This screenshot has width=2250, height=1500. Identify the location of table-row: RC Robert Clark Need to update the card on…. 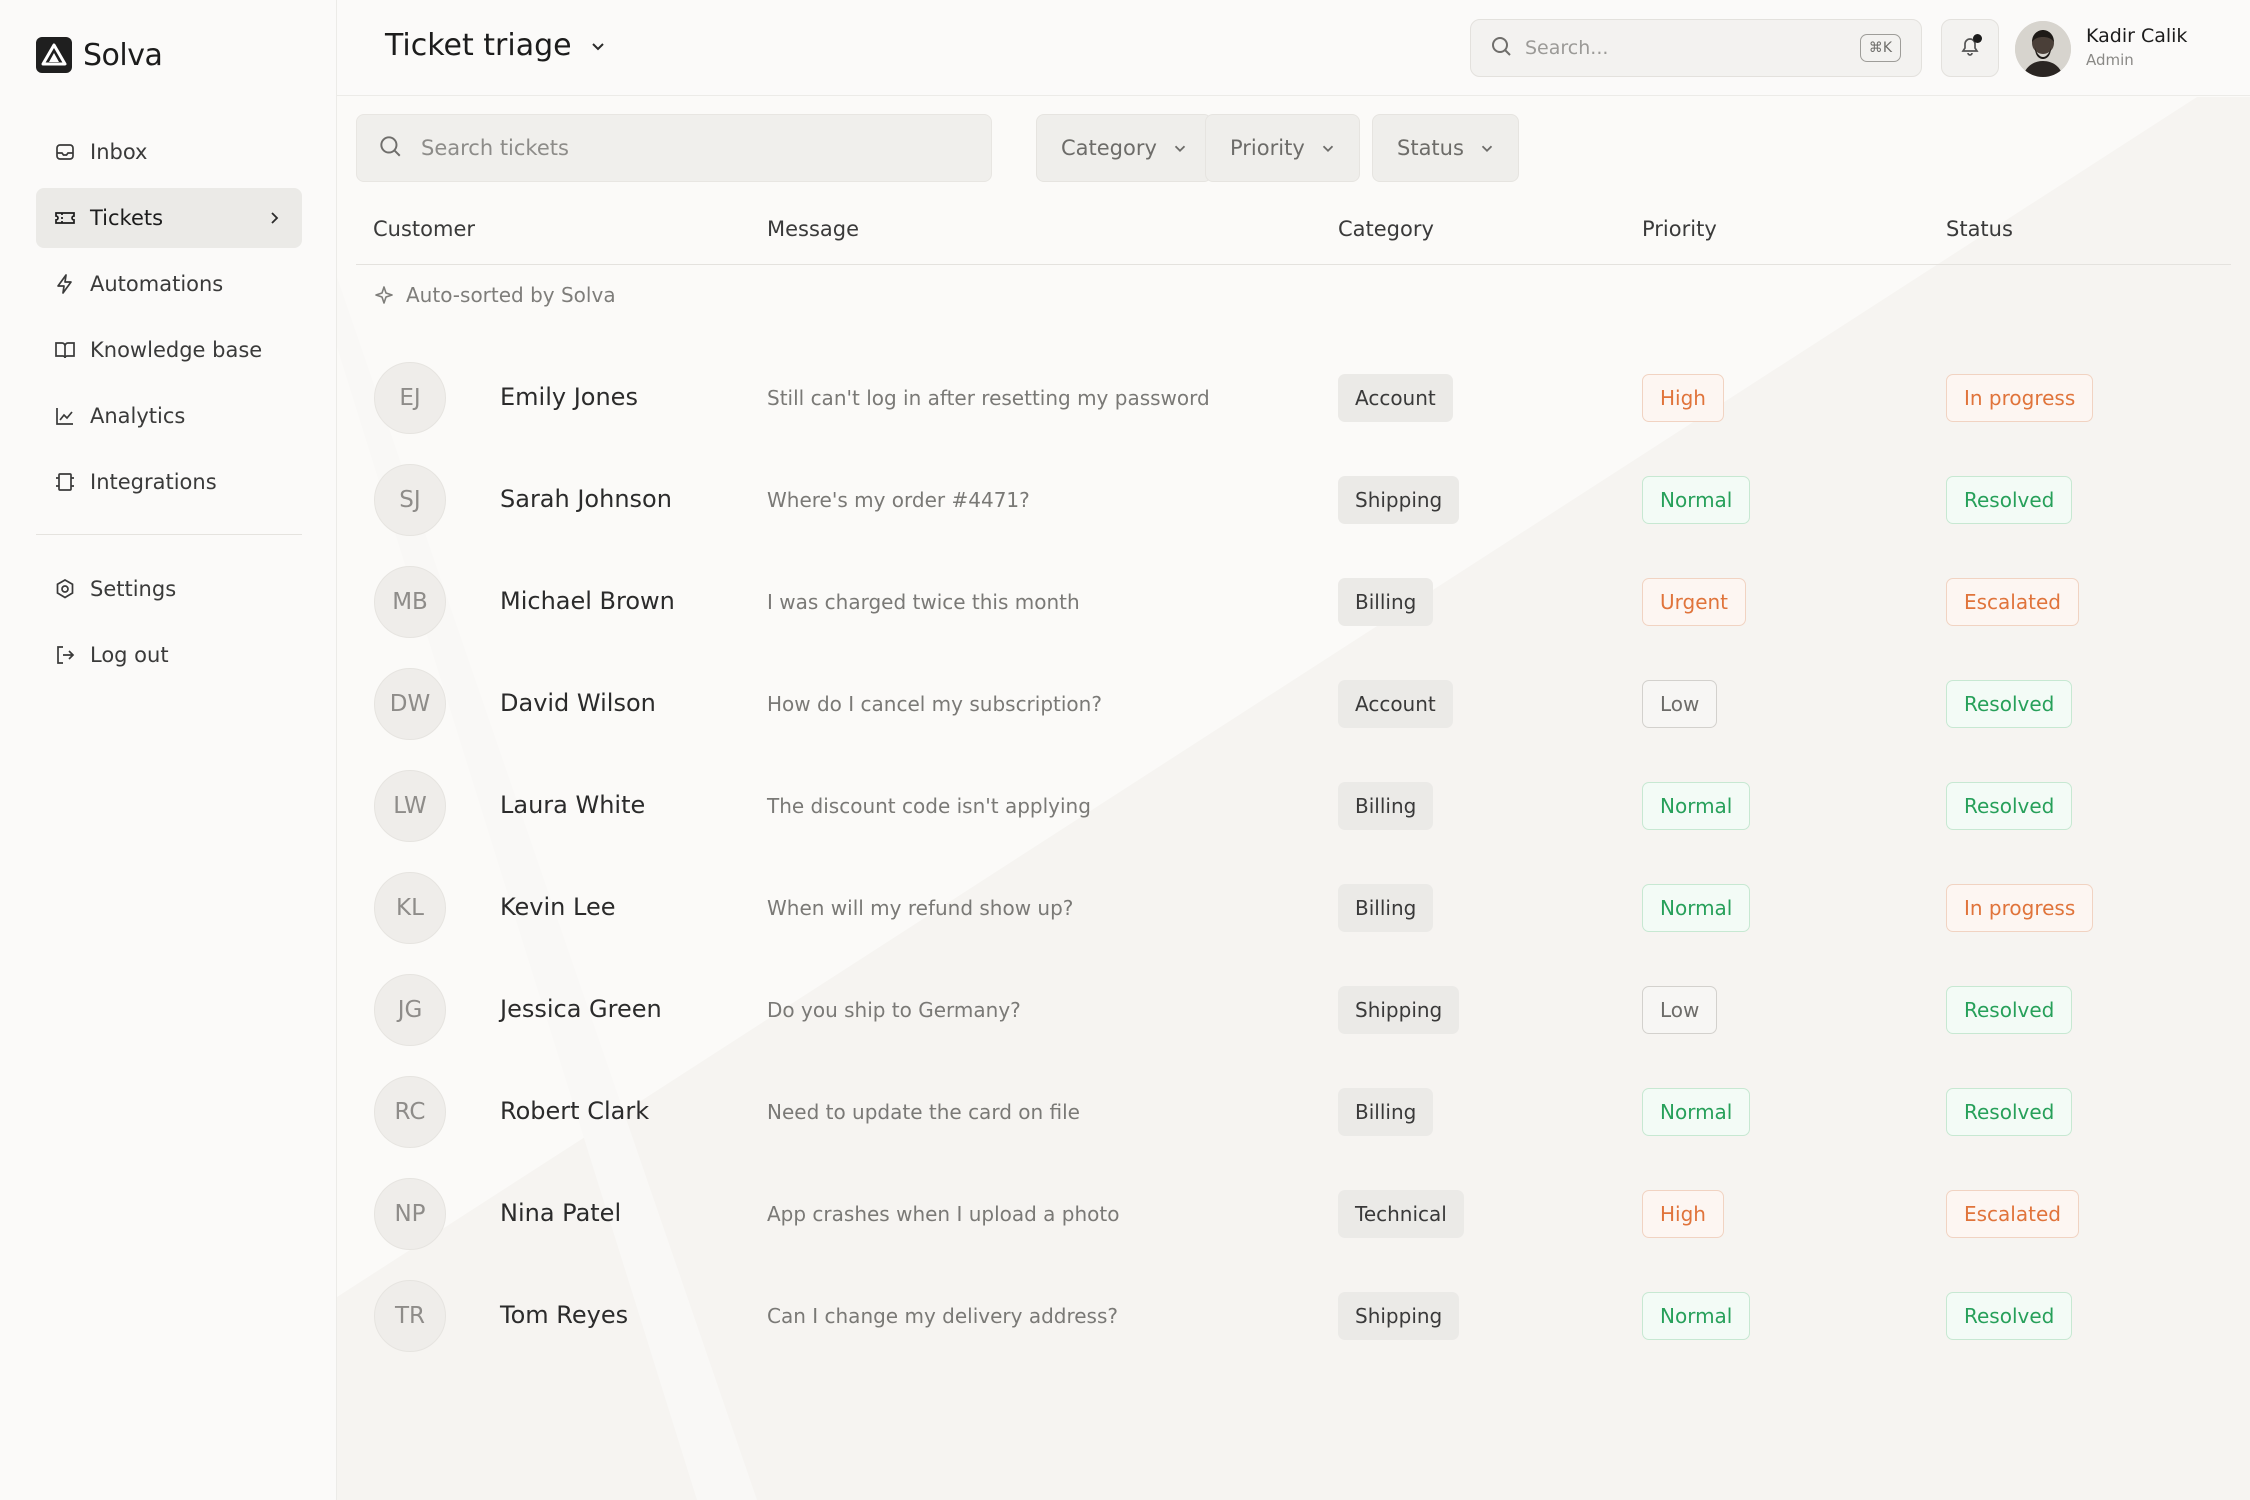
(1293, 1112).